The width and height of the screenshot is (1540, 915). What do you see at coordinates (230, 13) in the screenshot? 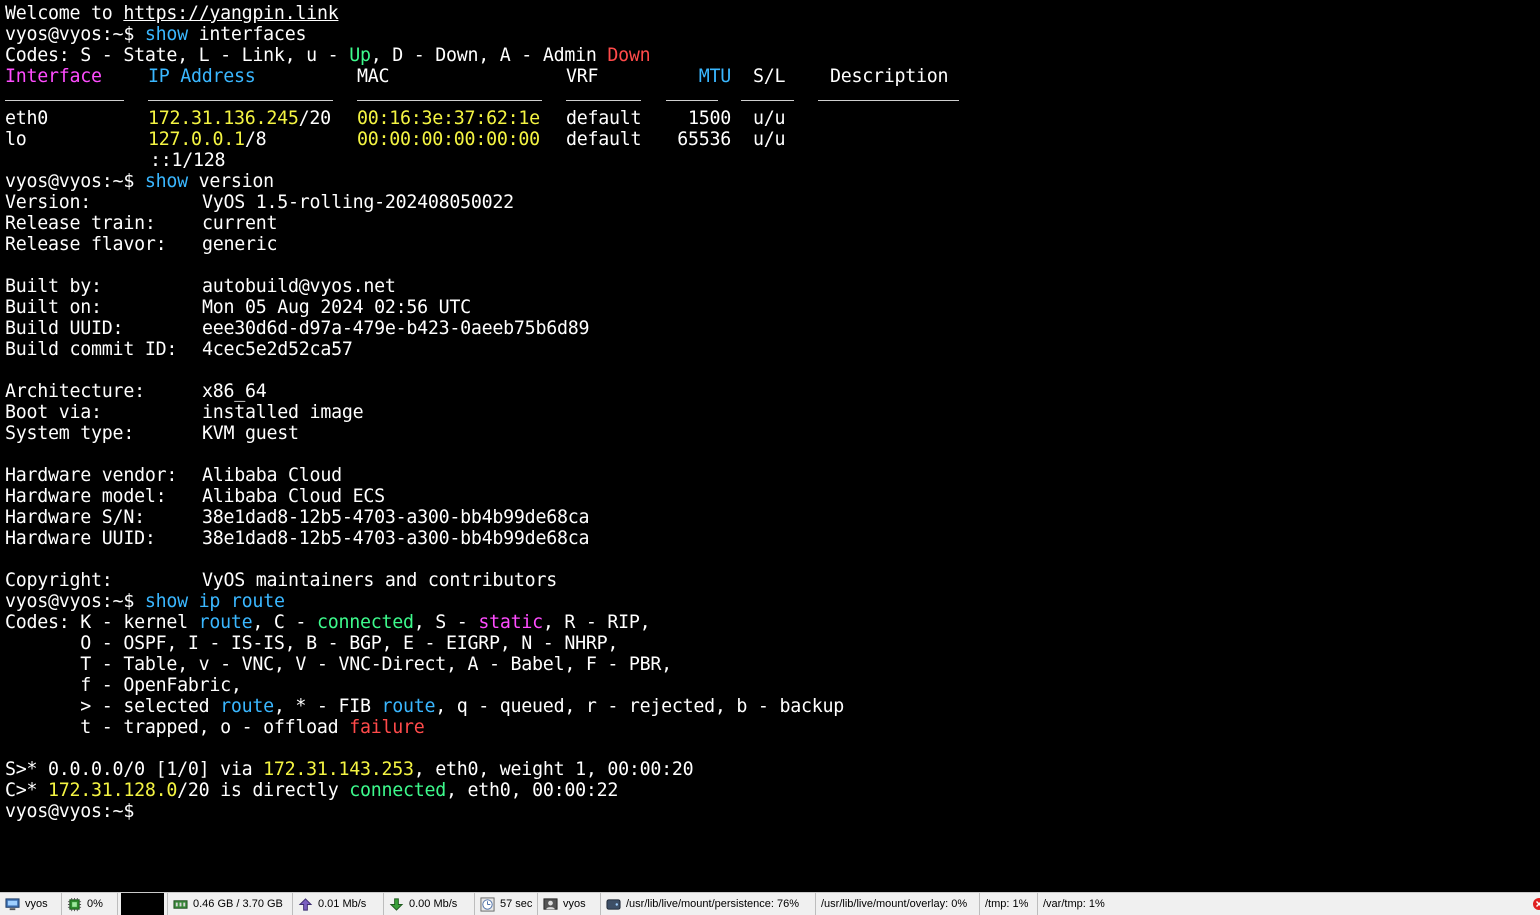
I see `welcome-link: https://yangpin.link` at bounding box center [230, 13].